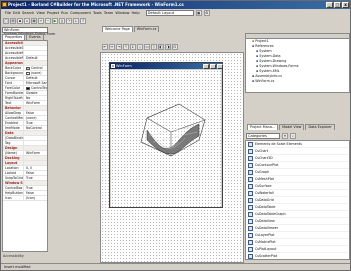 This screenshot has height=271, width=351. I want to click on palette-item: CsMatrixPlot, so click(297, 242).